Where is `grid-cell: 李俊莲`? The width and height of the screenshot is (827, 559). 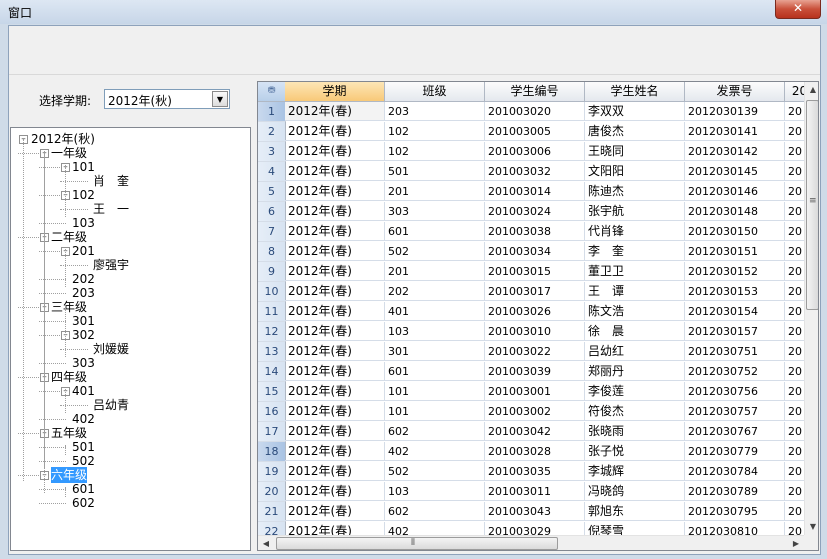
grid-cell: 李俊莲 is located at coordinates (635, 391).